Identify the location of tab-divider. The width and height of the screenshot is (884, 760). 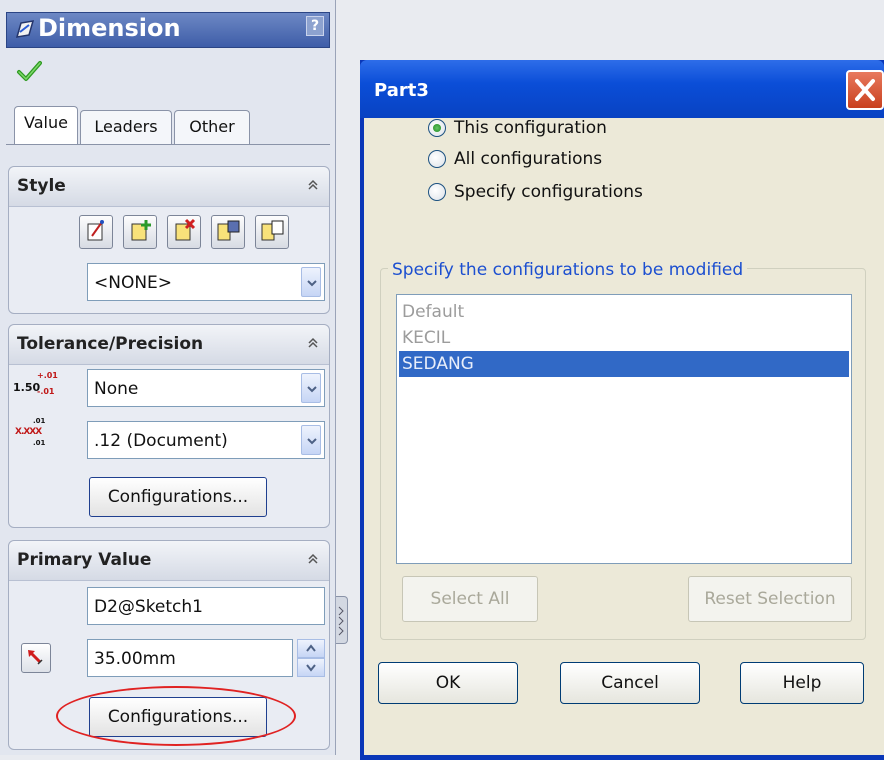
(168, 144).